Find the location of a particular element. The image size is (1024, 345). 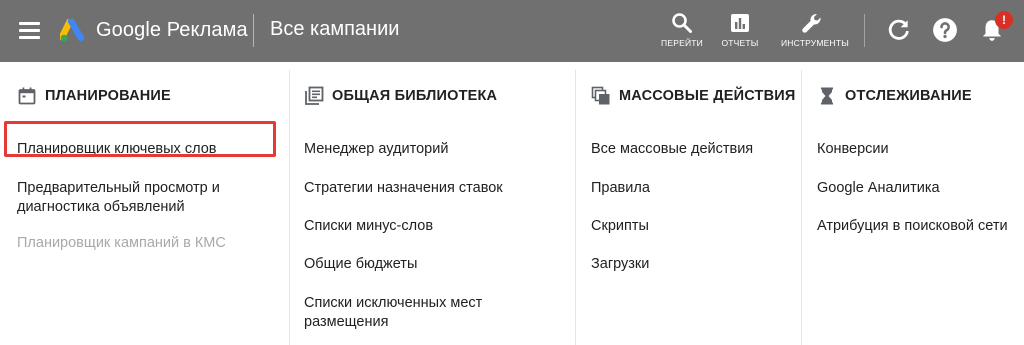

google-ads-logo-icon is located at coordinates (72, 30).